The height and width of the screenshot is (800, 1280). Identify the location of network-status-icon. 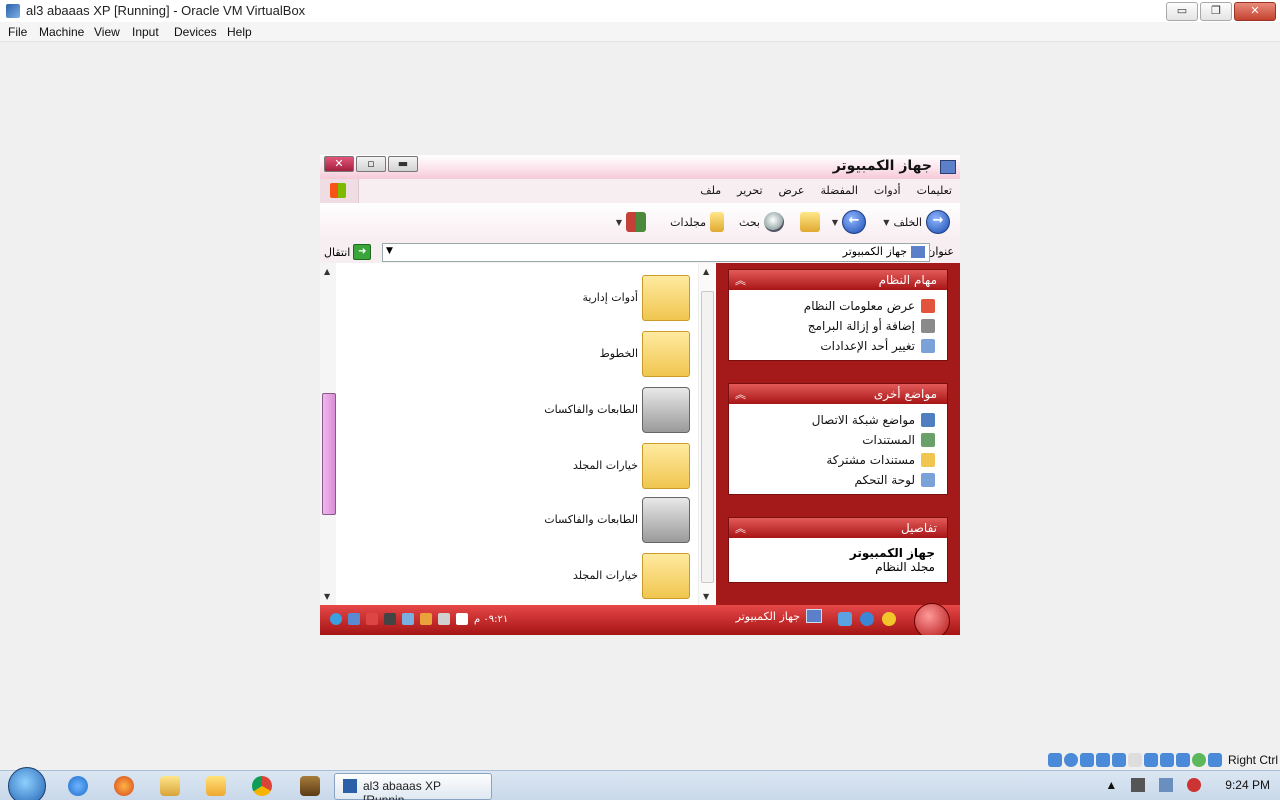
(1102, 760).